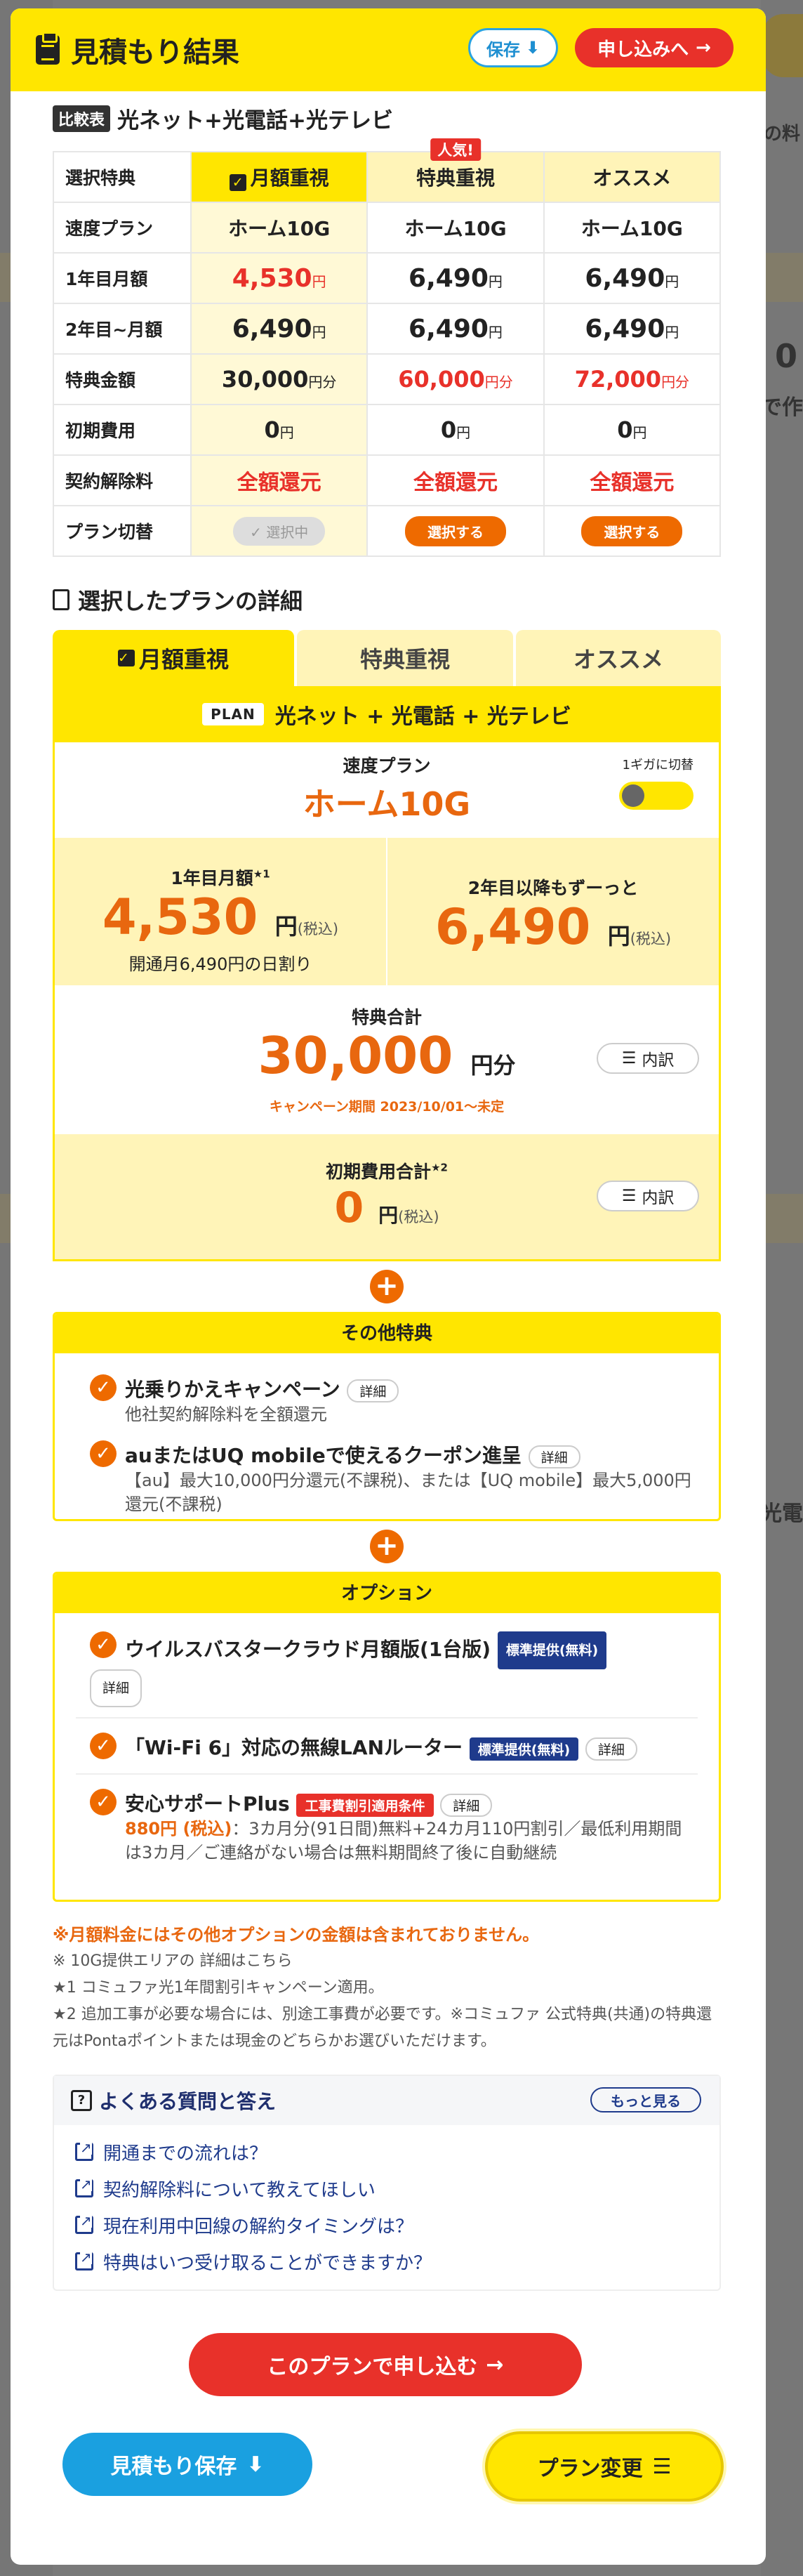 The image size is (803, 2576). Describe the element at coordinates (81, 2100) in the screenshot. I see `question-icon: ?` at that location.